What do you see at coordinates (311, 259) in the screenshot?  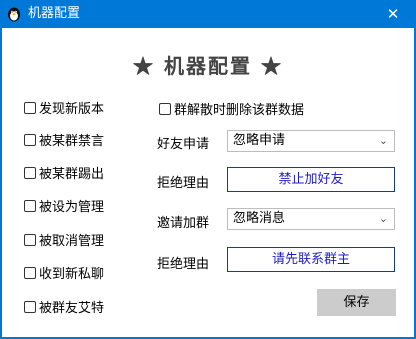 I see `group-reject-reason-field: 请先联系群主` at bounding box center [311, 259].